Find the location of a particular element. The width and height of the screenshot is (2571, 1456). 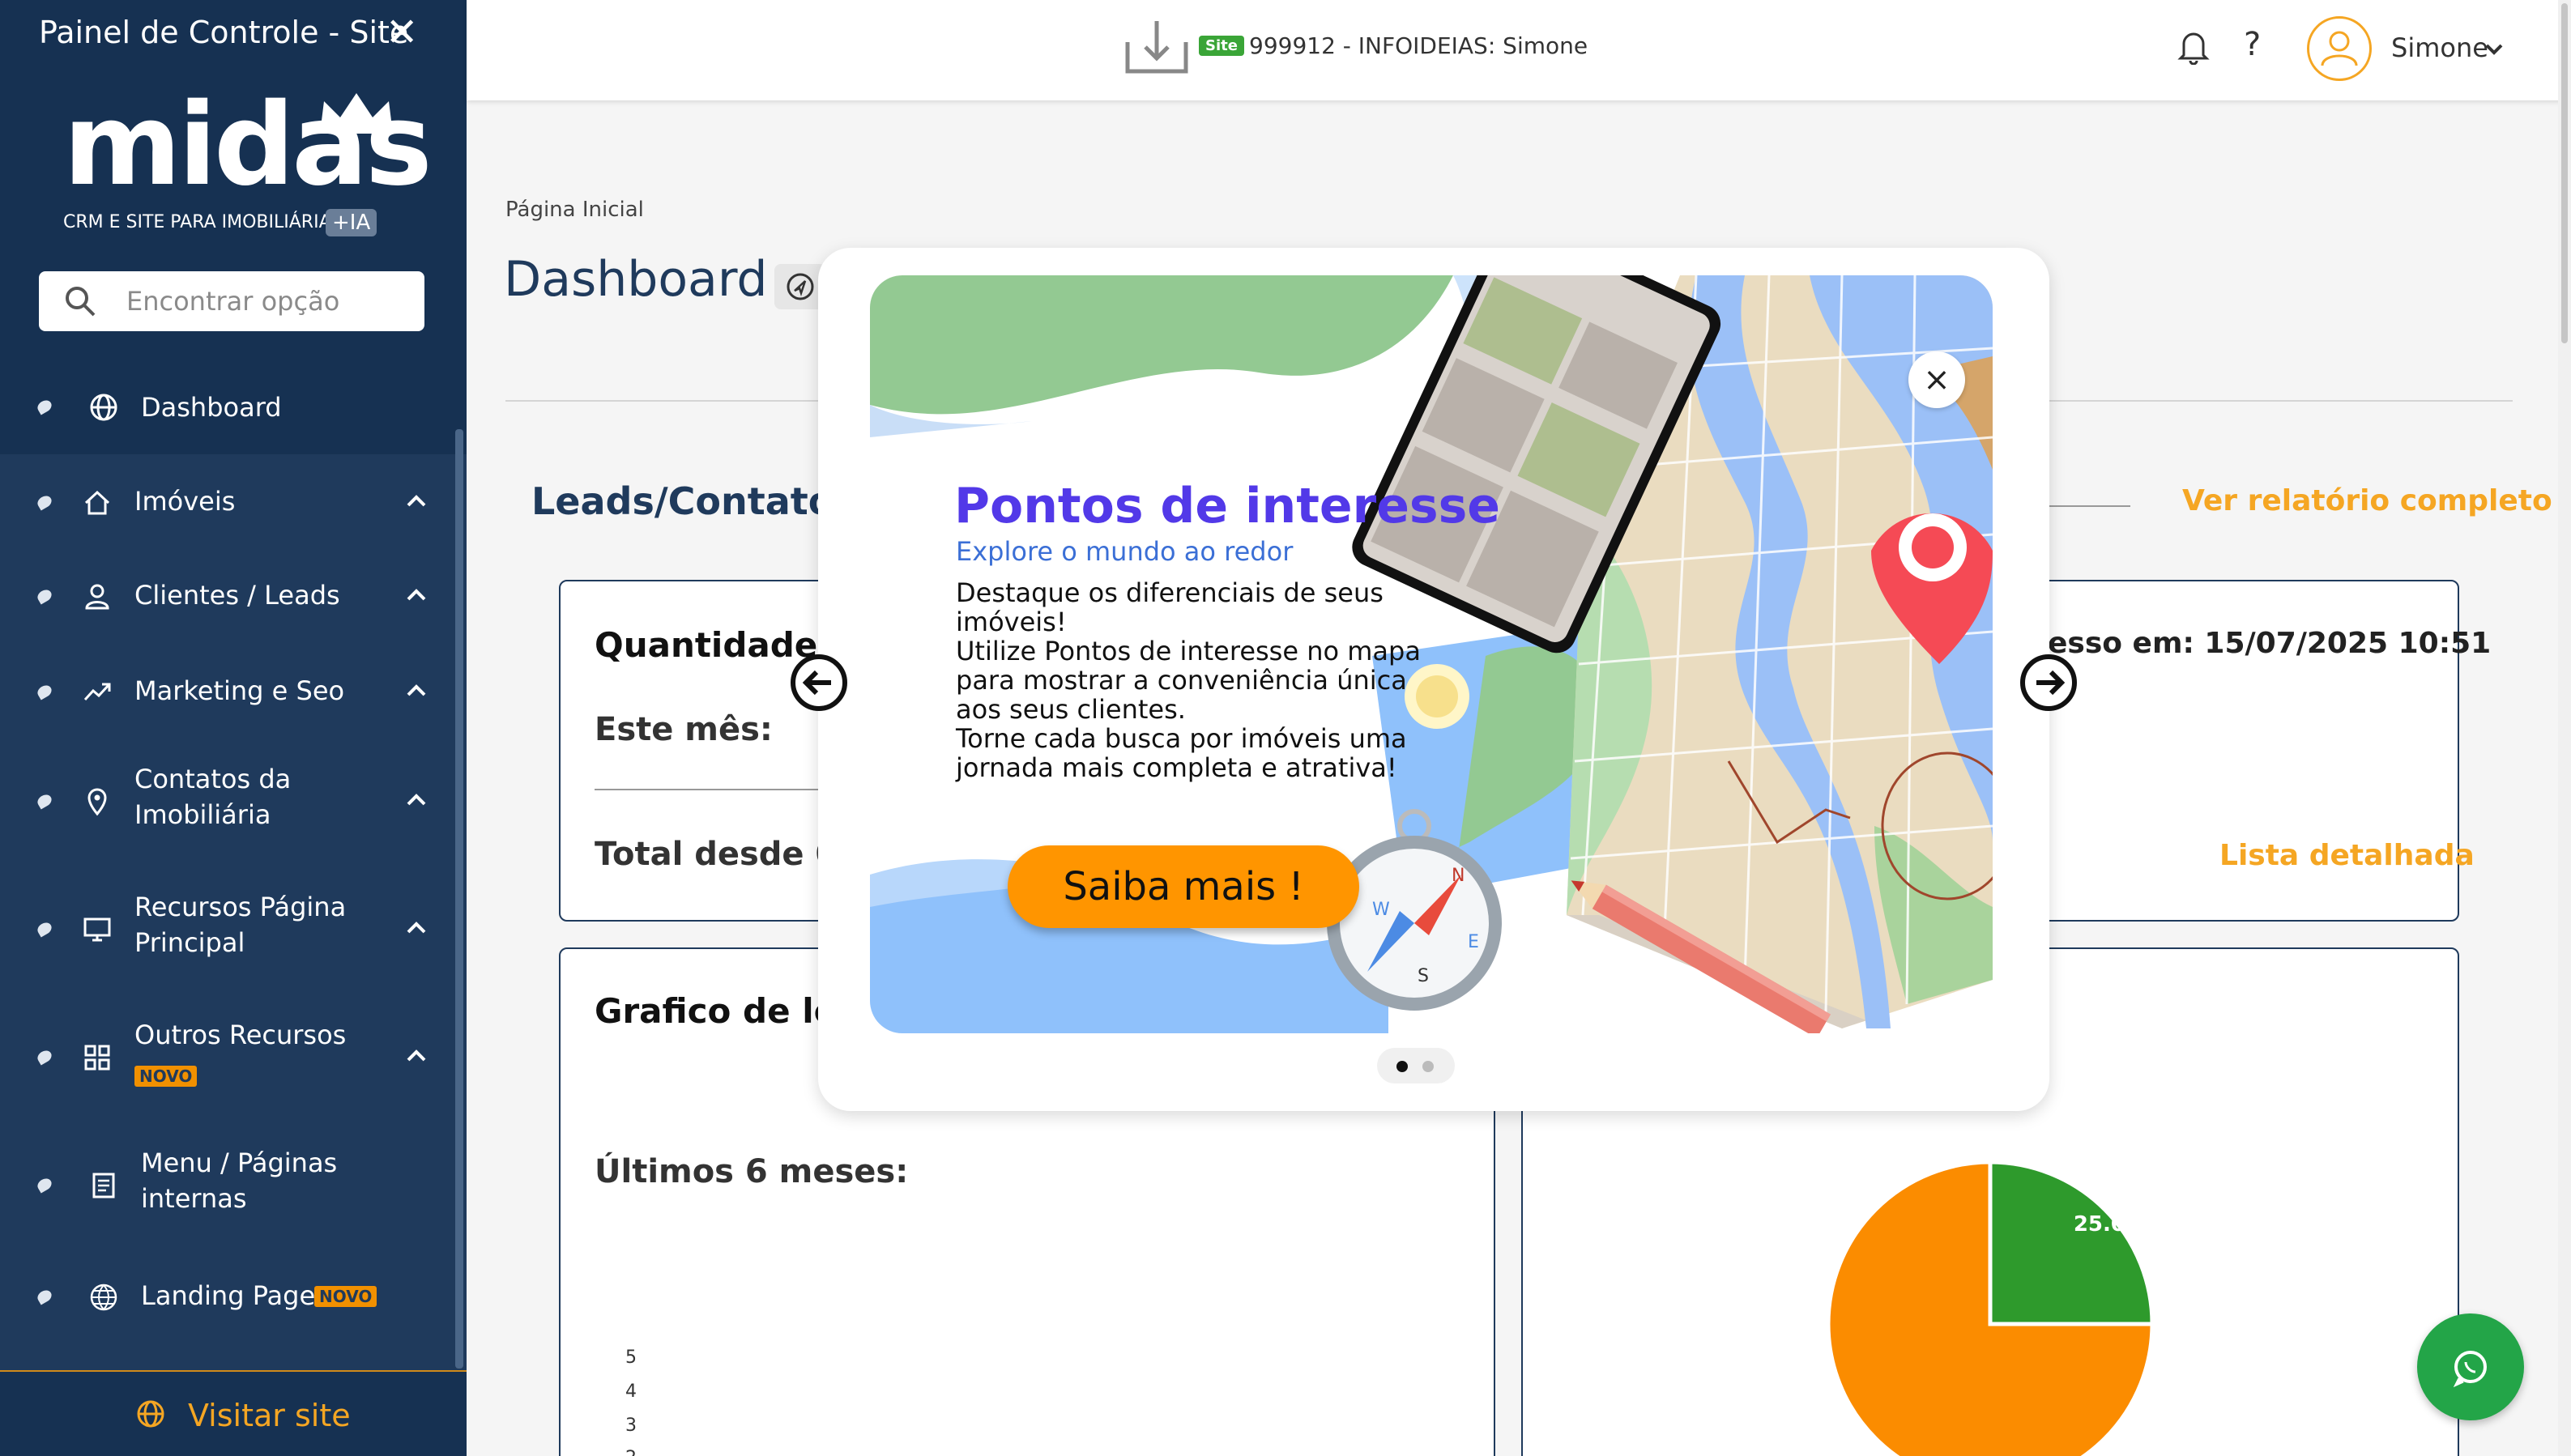

sidebar-item-outros: Outros Recursos NOVO is located at coordinates (233, 1057).